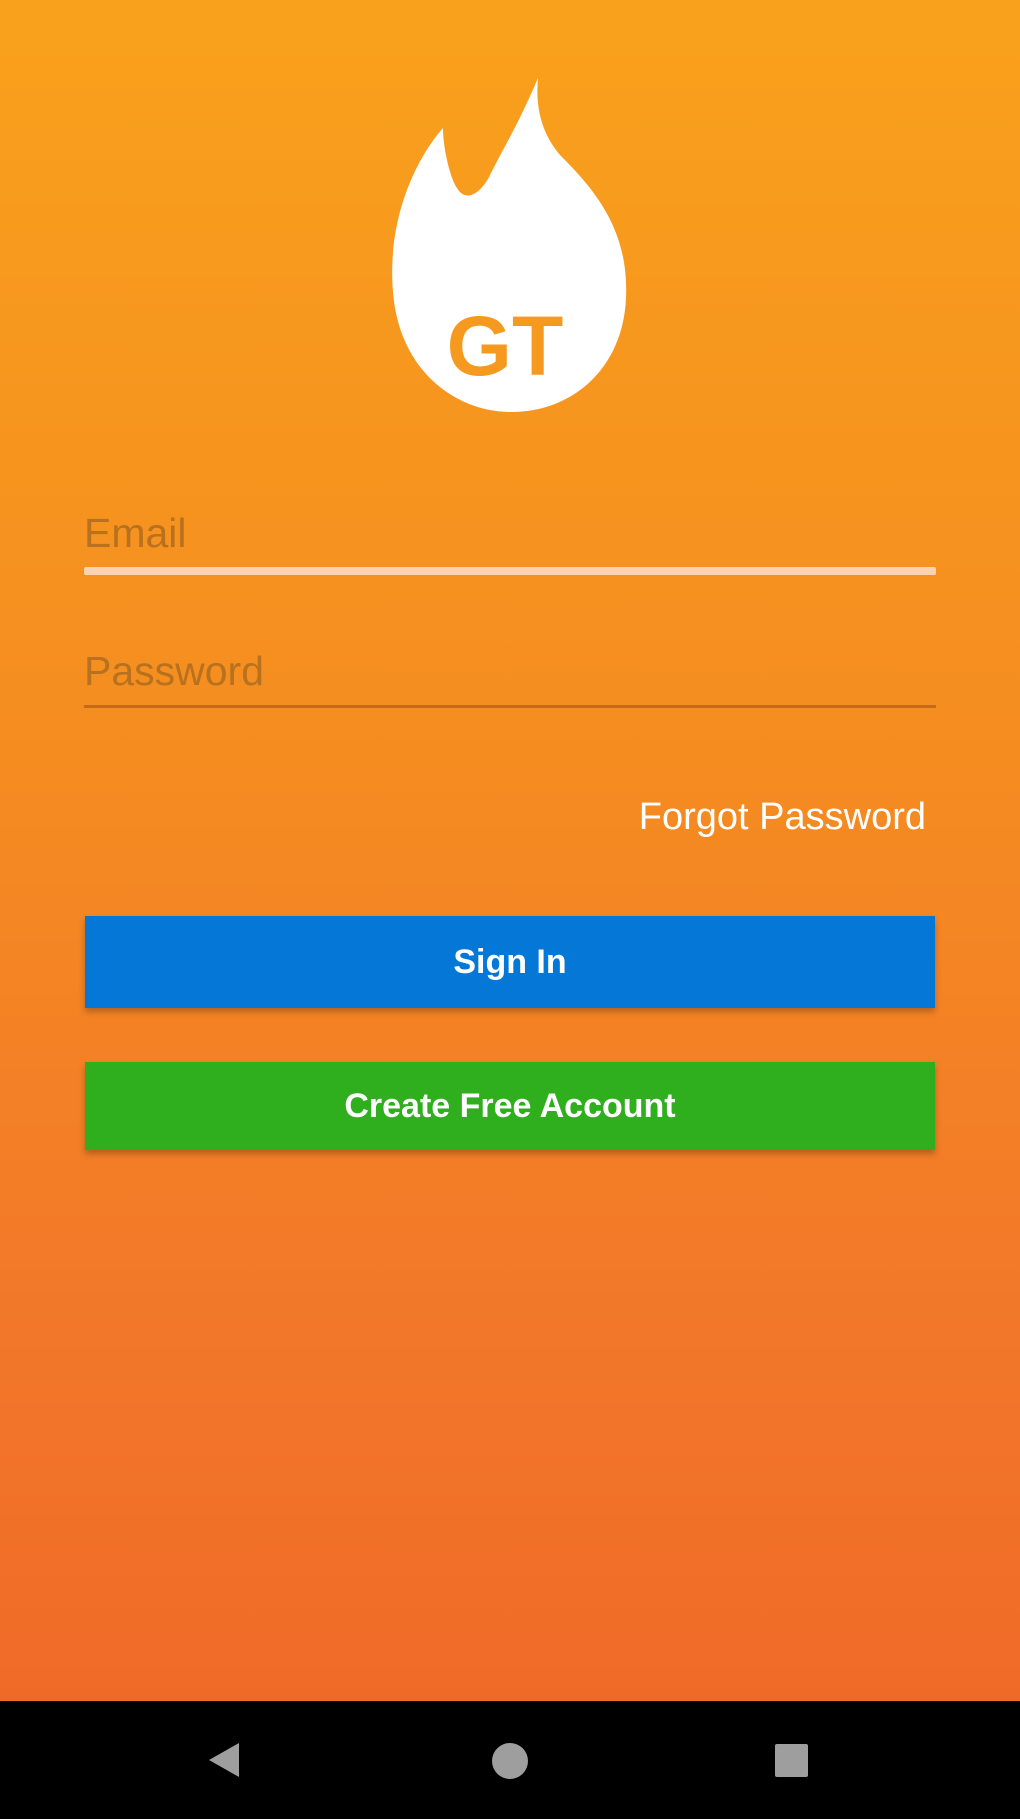 Image resolution: width=1020 pixels, height=1819 pixels. Describe the element at coordinates (509, 245) in the screenshot. I see `flame-icon: GT` at that location.